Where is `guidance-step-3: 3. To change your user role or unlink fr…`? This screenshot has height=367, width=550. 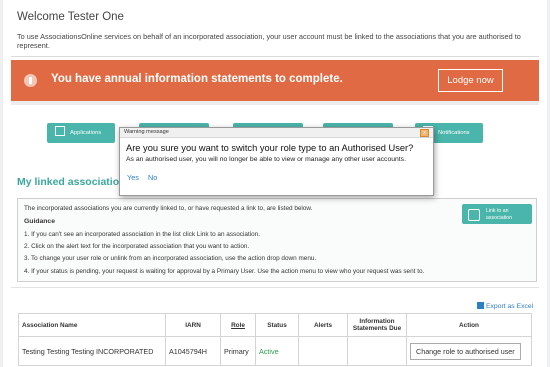
guidance-step-3: 3. To change your user role or unlink fr… is located at coordinates (170, 258).